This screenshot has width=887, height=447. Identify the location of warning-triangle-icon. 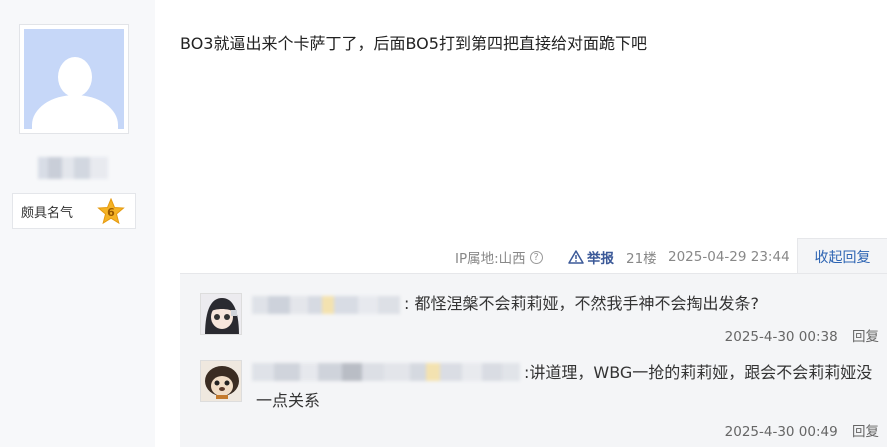
(576, 257).